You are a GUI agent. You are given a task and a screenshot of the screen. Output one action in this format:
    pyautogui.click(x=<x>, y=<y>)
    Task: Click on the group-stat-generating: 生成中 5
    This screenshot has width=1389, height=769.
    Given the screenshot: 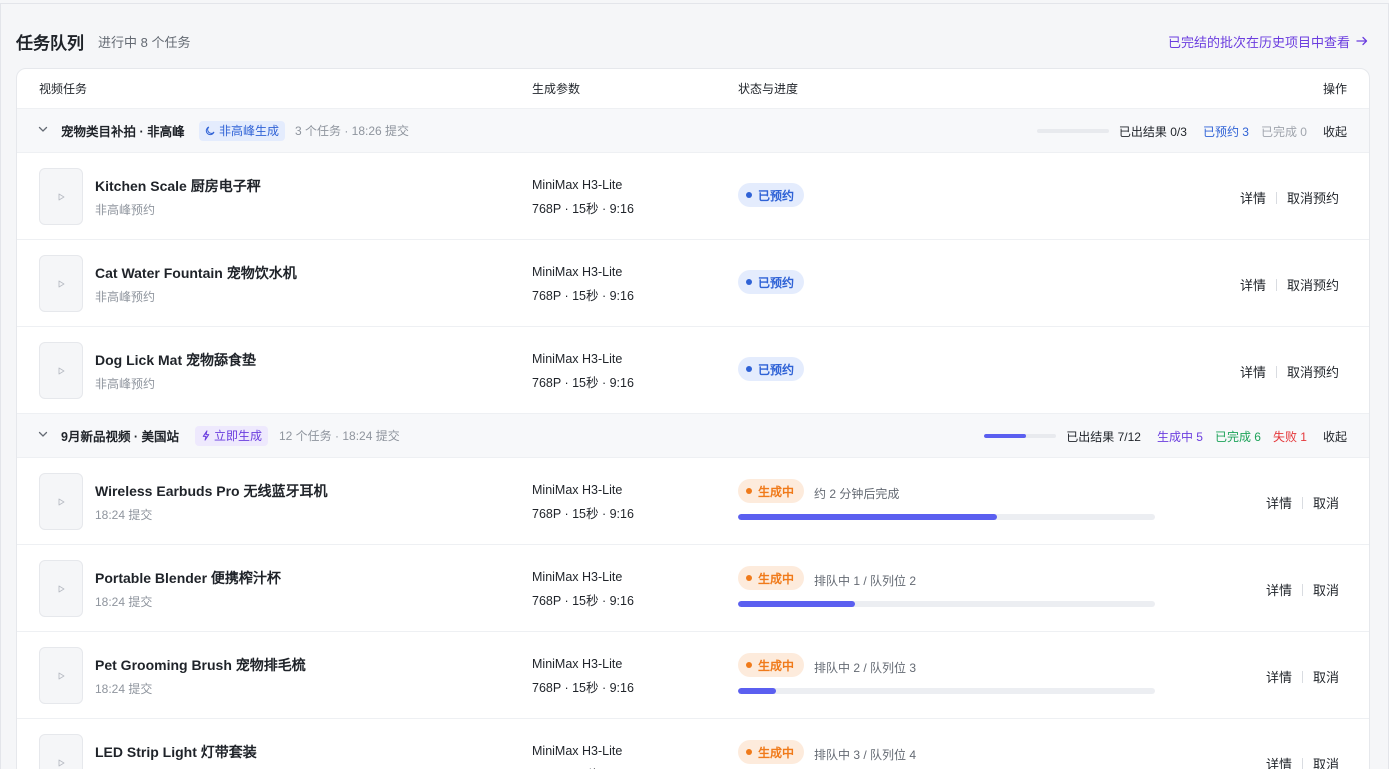 What is the action you would take?
    pyautogui.click(x=1179, y=436)
    